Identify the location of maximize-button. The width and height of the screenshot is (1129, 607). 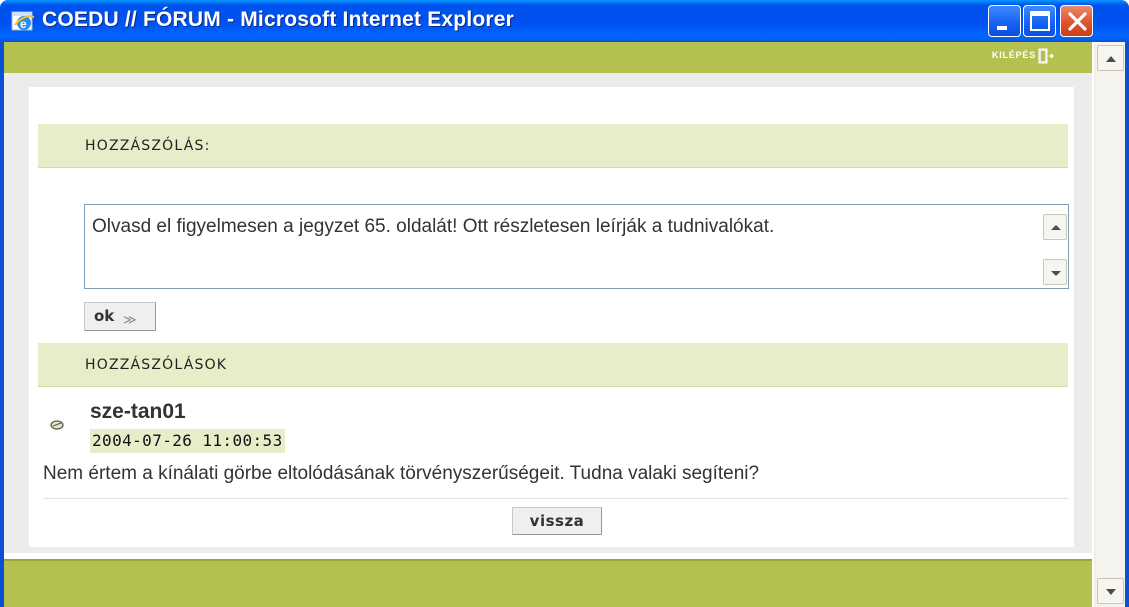
(1039, 21).